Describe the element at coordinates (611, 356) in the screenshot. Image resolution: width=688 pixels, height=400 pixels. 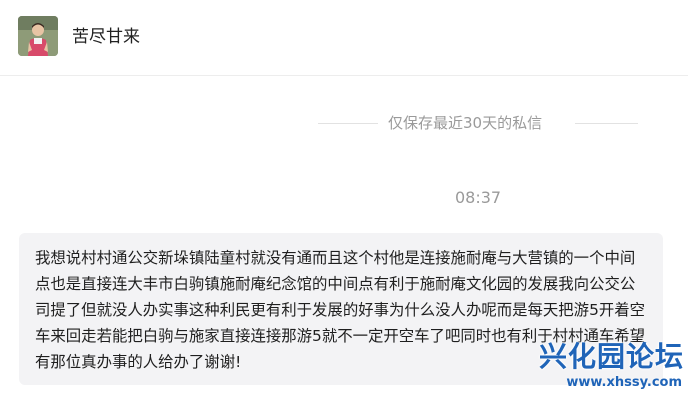
I see `watermark-logo-text: 兴化园论坛` at that location.